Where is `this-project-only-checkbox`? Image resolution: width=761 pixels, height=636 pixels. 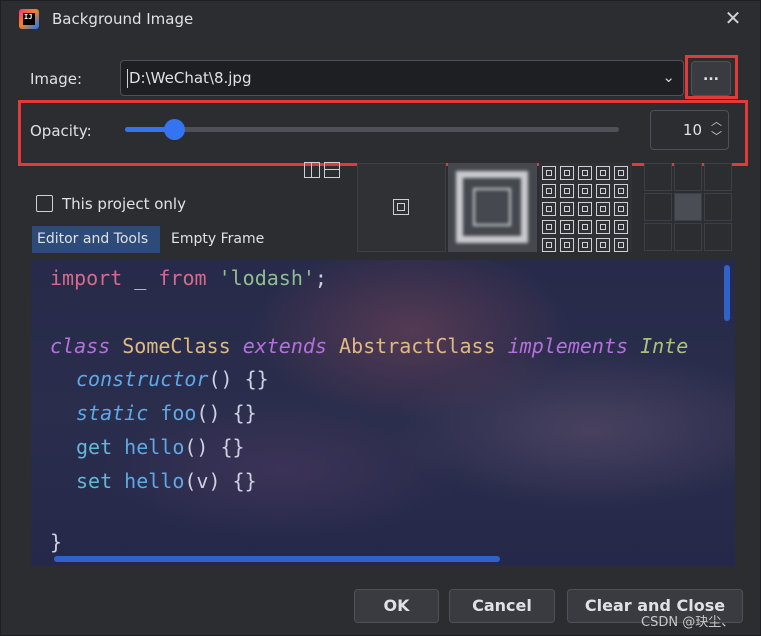
this-project-only-checkbox is located at coordinates (44, 203).